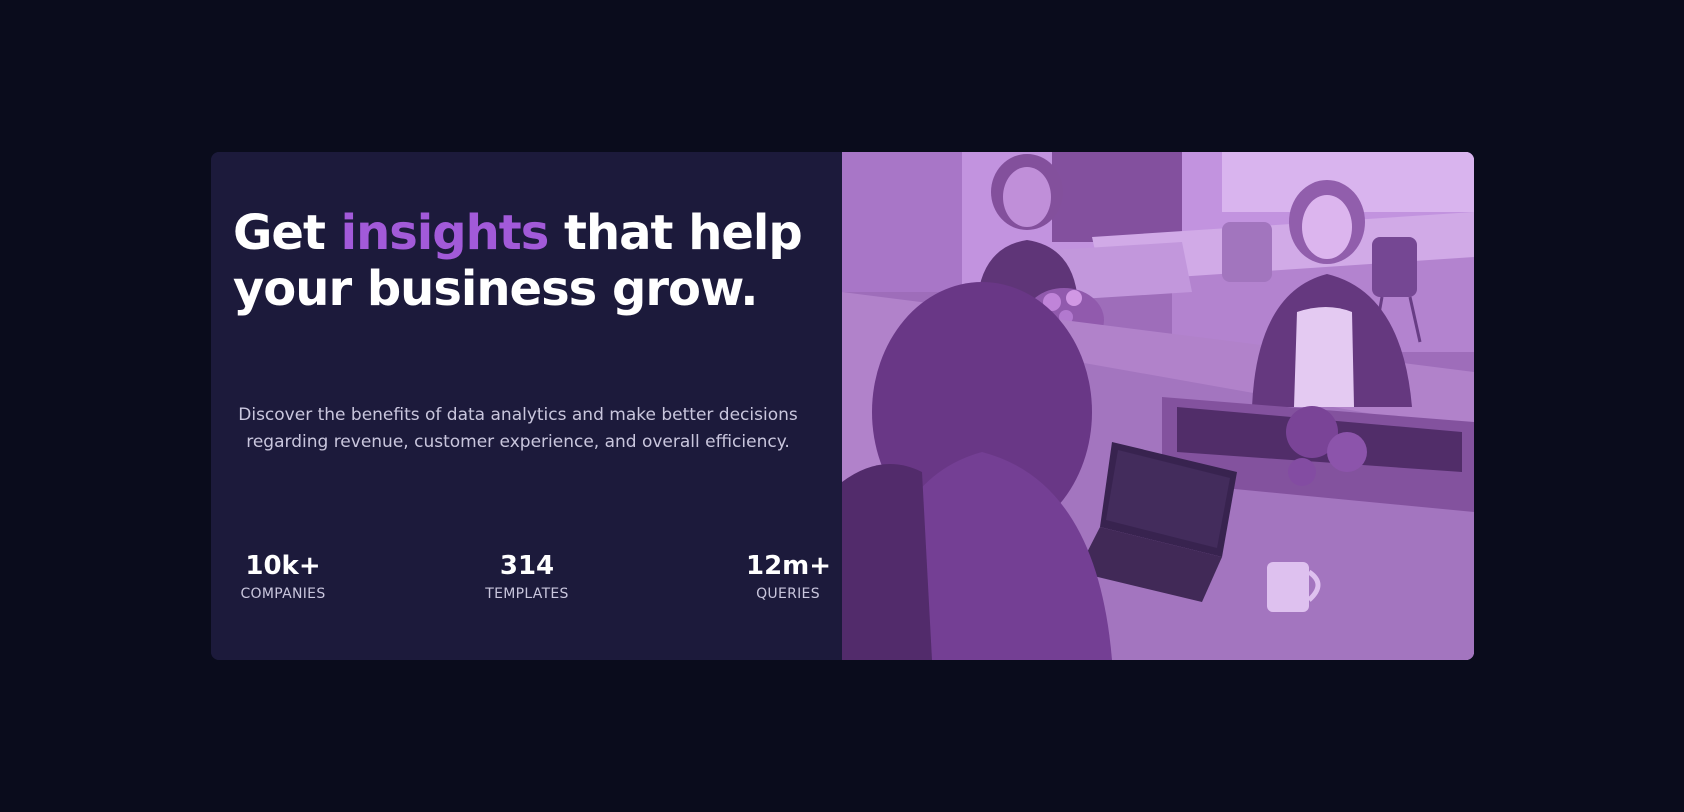  What do you see at coordinates (283, 594) in the screenshot?
I see `stat-label: COMPANIES` at bounding box center [283, 594].